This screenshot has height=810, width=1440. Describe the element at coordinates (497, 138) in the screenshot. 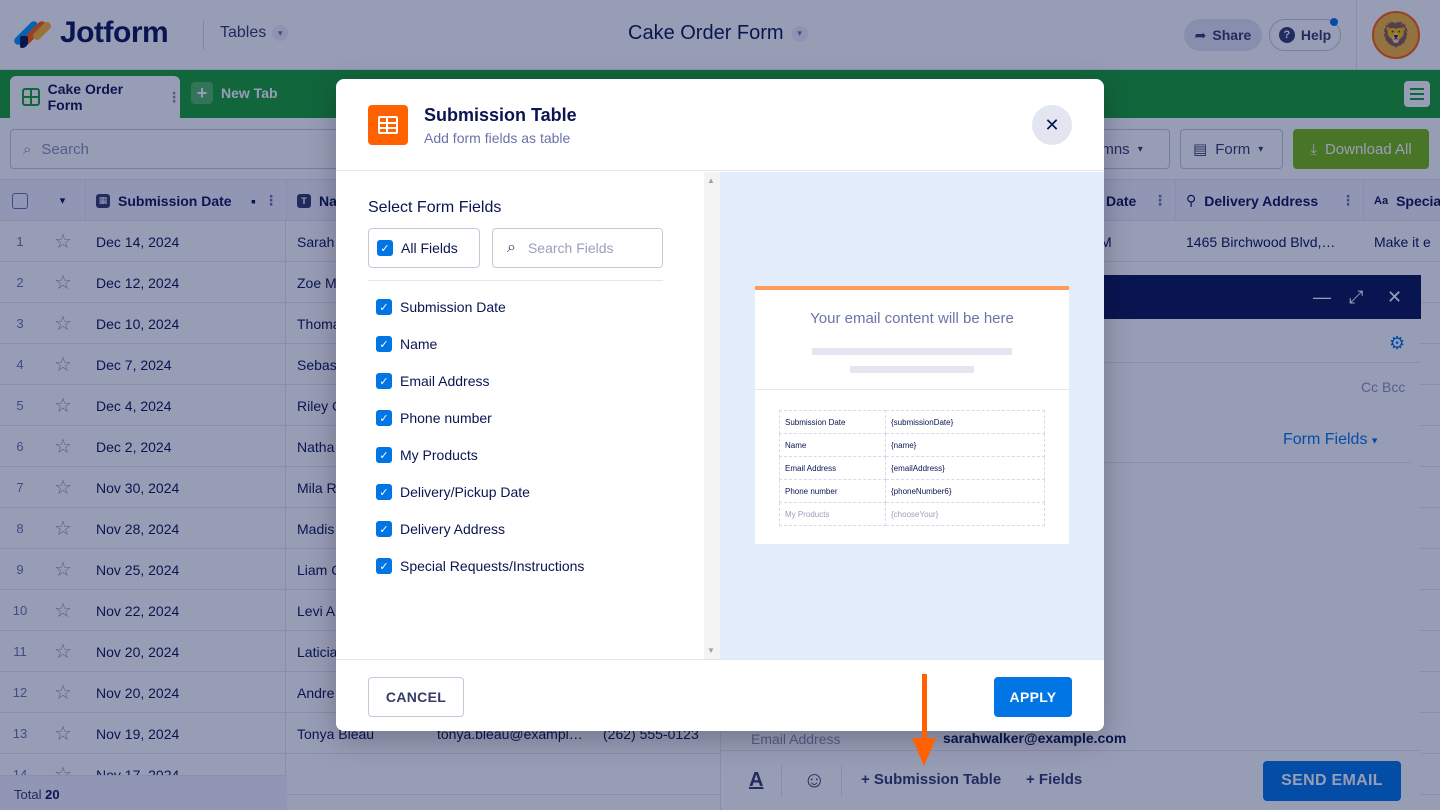

I see `modal-subtitle: Add form fields as table` at that location.